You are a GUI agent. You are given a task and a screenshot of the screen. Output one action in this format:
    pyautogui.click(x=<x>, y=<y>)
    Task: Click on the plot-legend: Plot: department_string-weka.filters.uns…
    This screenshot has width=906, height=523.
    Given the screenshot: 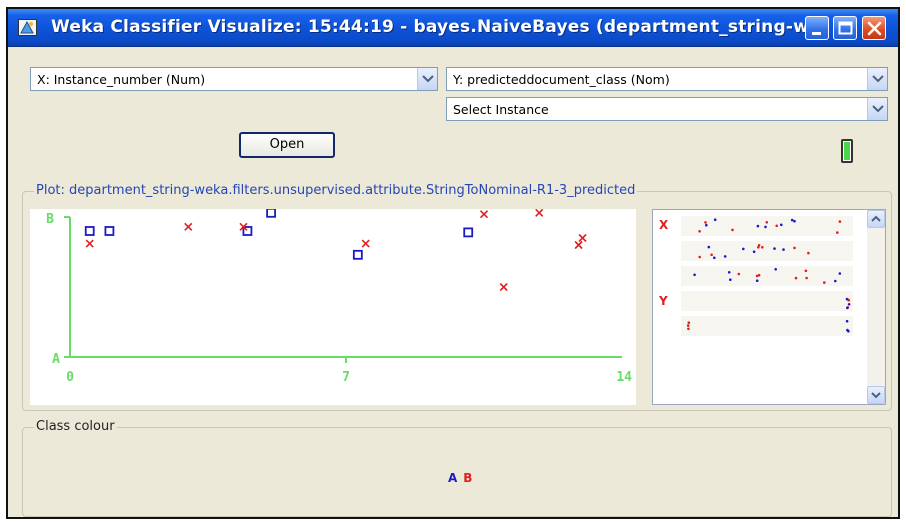 What is the action you would take?
    pyautogui.click(x=336, y=190)
    